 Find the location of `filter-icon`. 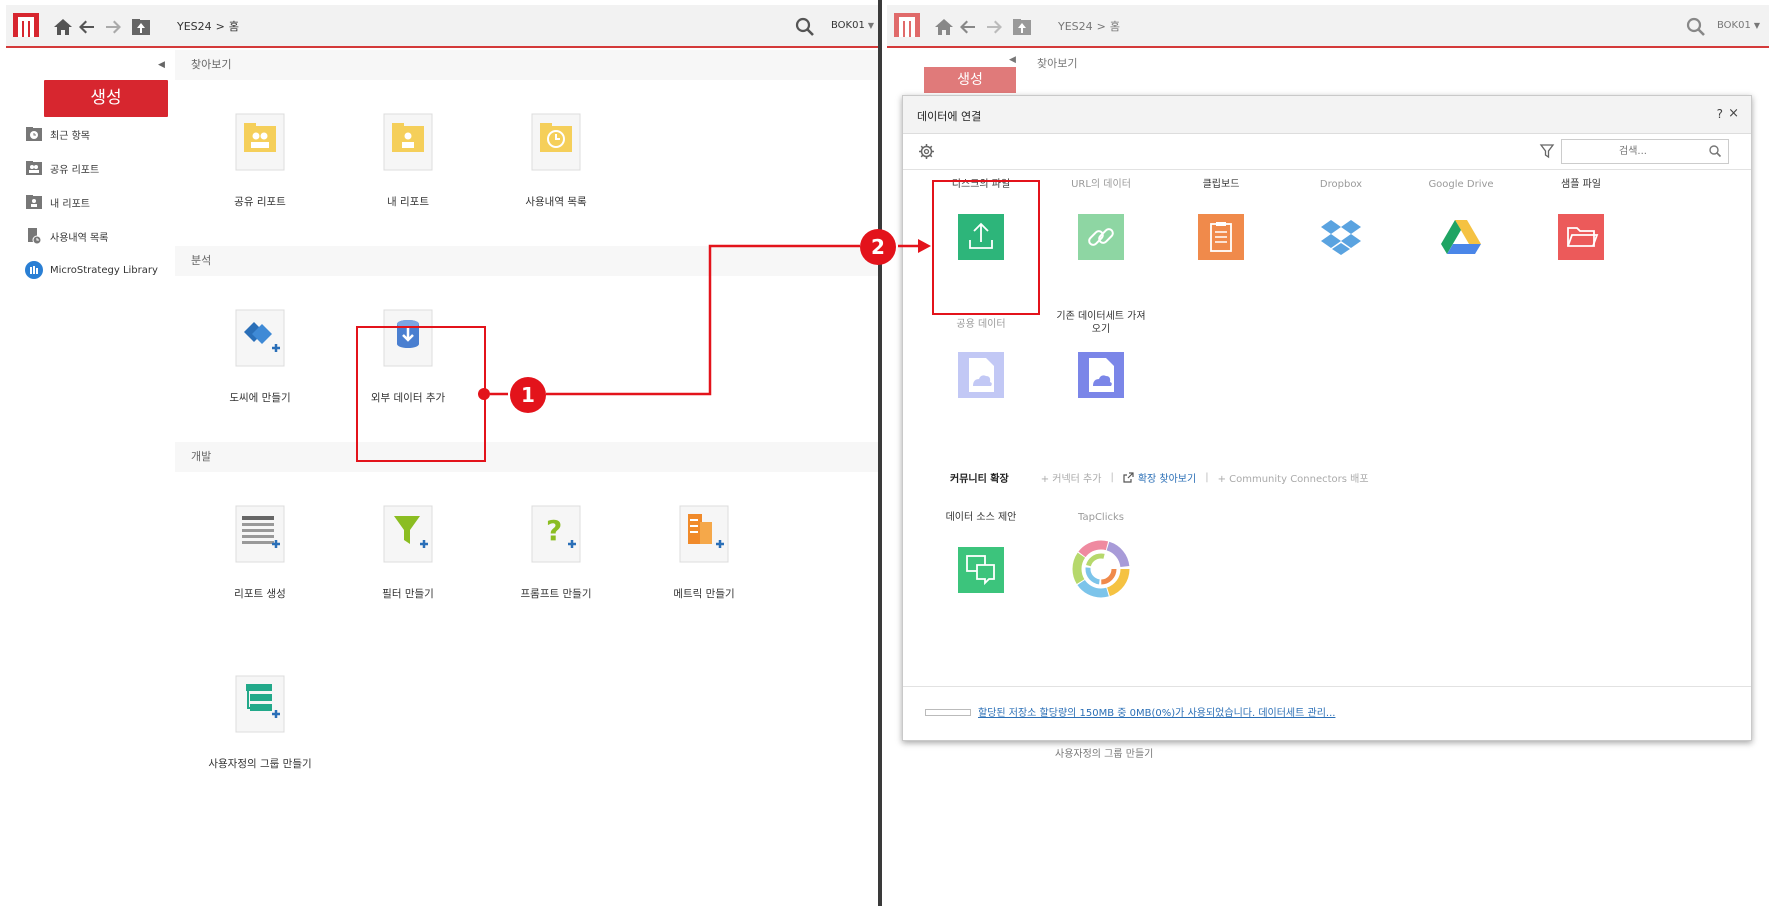

filter-icon is located at coordinates (1547, 151).